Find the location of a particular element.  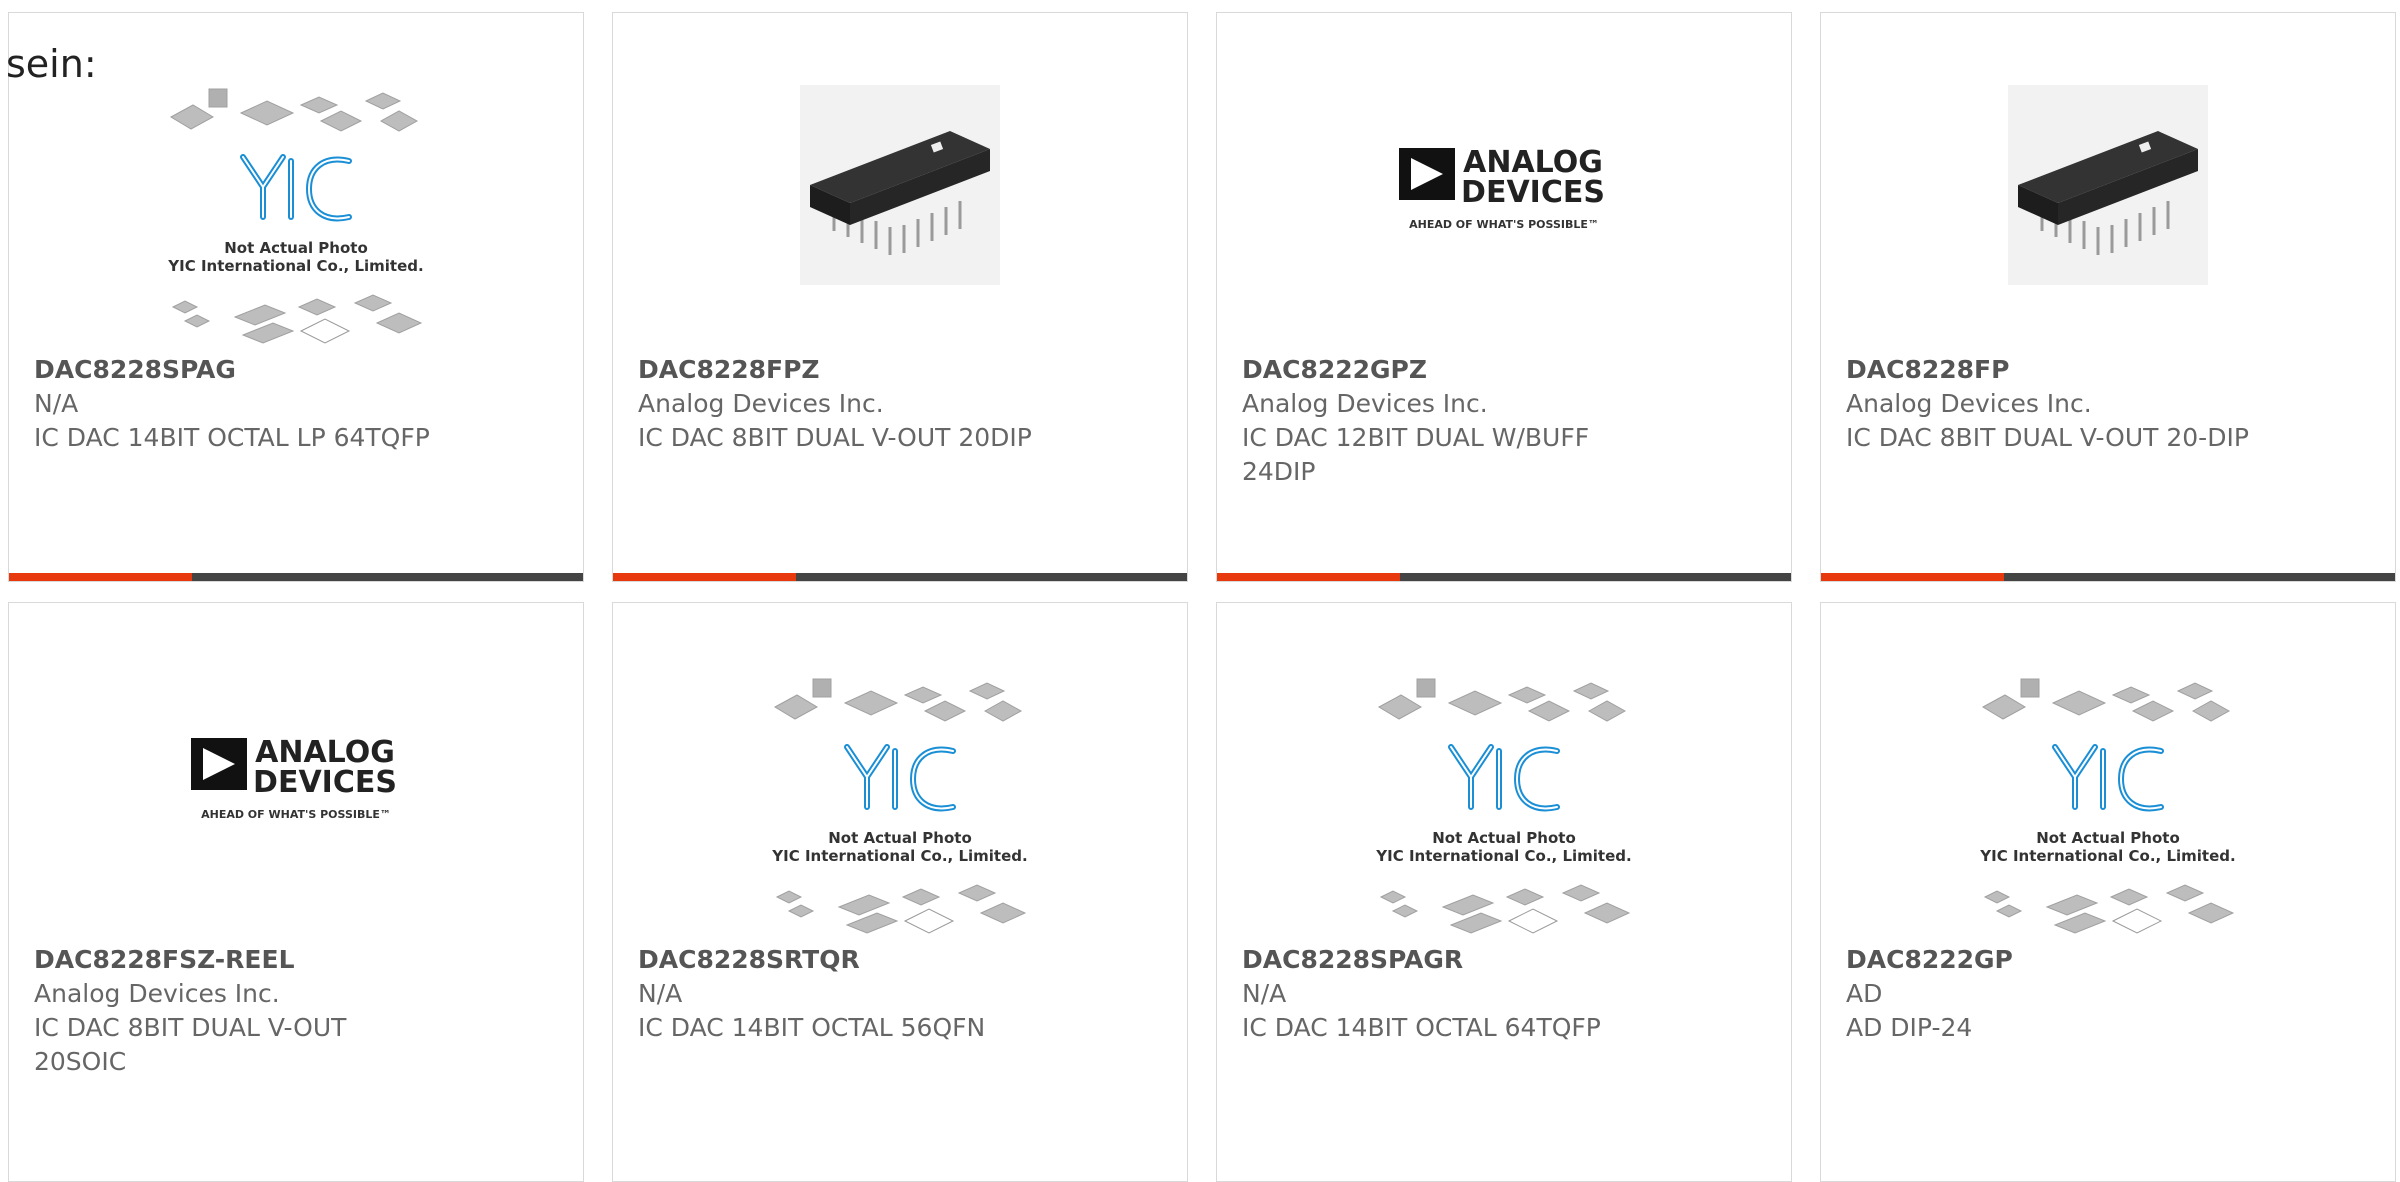

part-number: DAC8228FPZ is located at coordinates (848, 370).